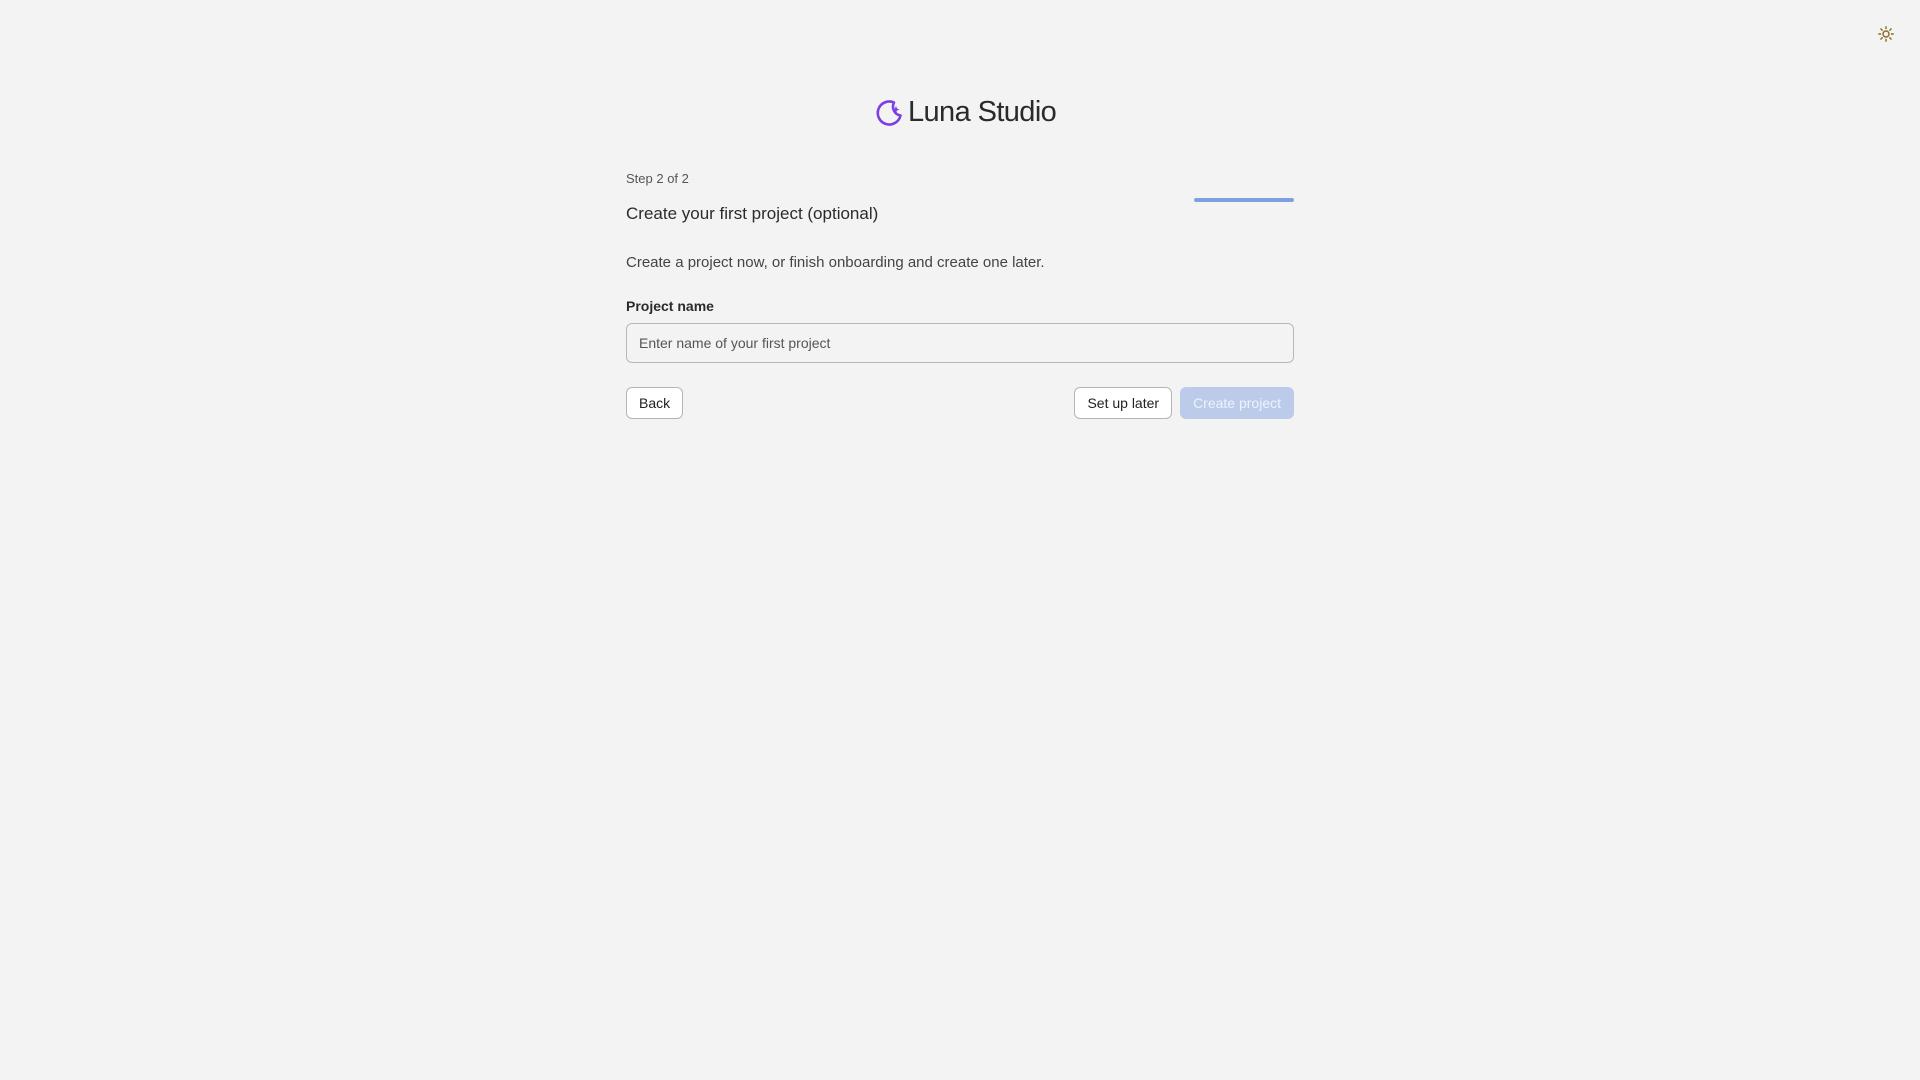 The width and height of the screenshot is (1920, 1080). What do you see at coordinates (1123, 403) in the screenshot?
I see `set-up-later-button: Set up later` at bounding box center [1123, 403].